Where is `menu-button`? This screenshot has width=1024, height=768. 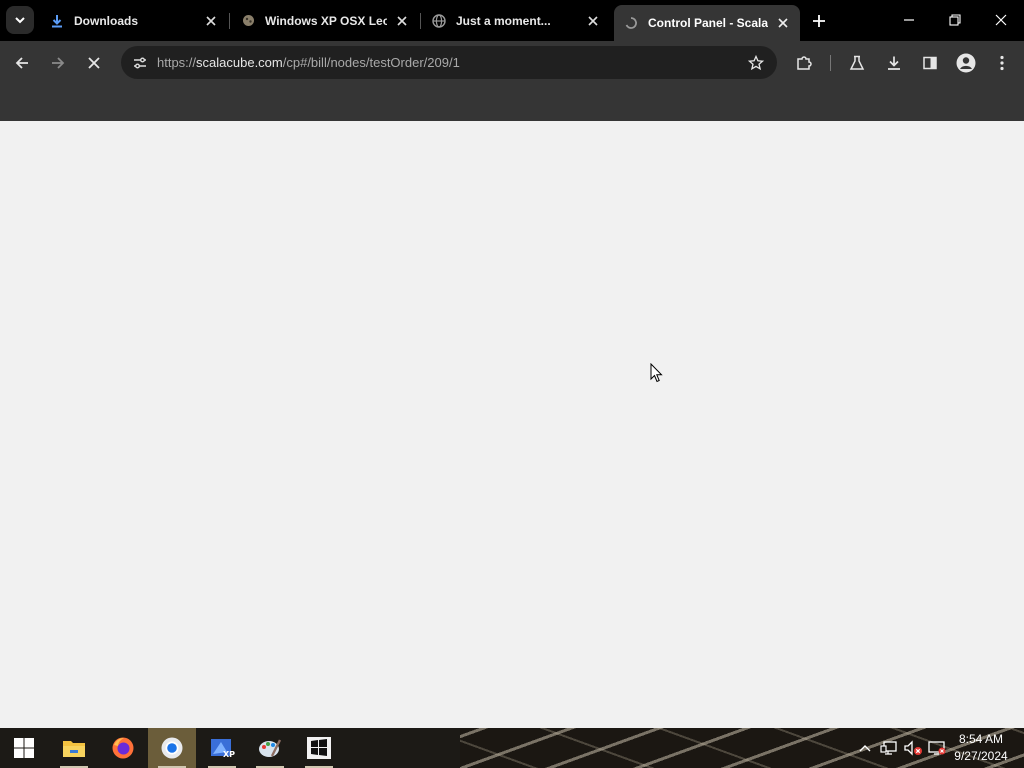
menu-button is located at coordinates (1002, 63).